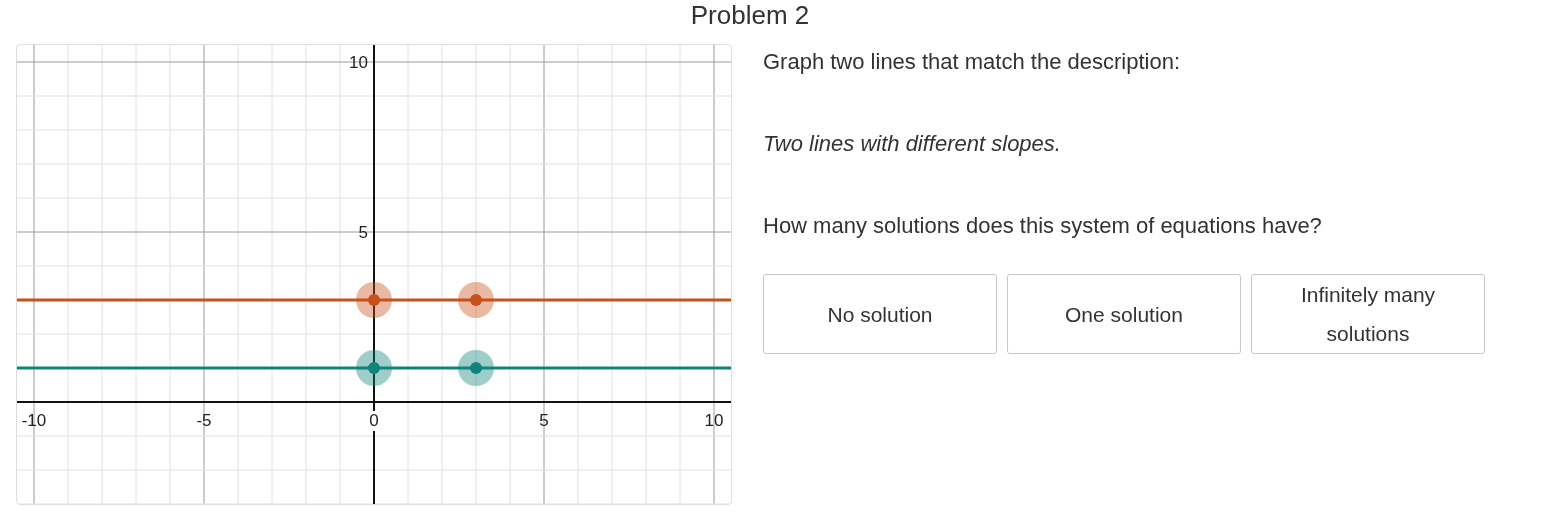  Describe the element at coordinates (1368, 314) in the screenshot. I see `answer-button: Infinitely many solutions` at that location.